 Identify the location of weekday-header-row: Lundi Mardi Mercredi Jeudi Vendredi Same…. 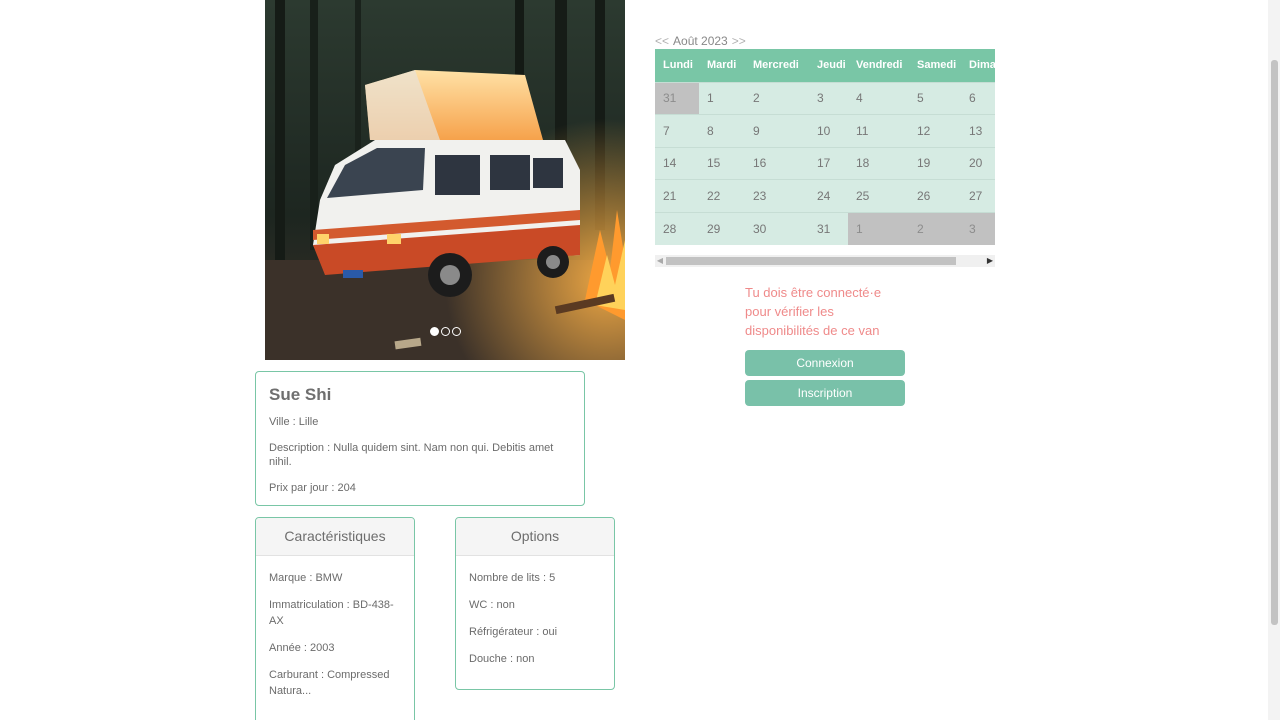
(825, 65).